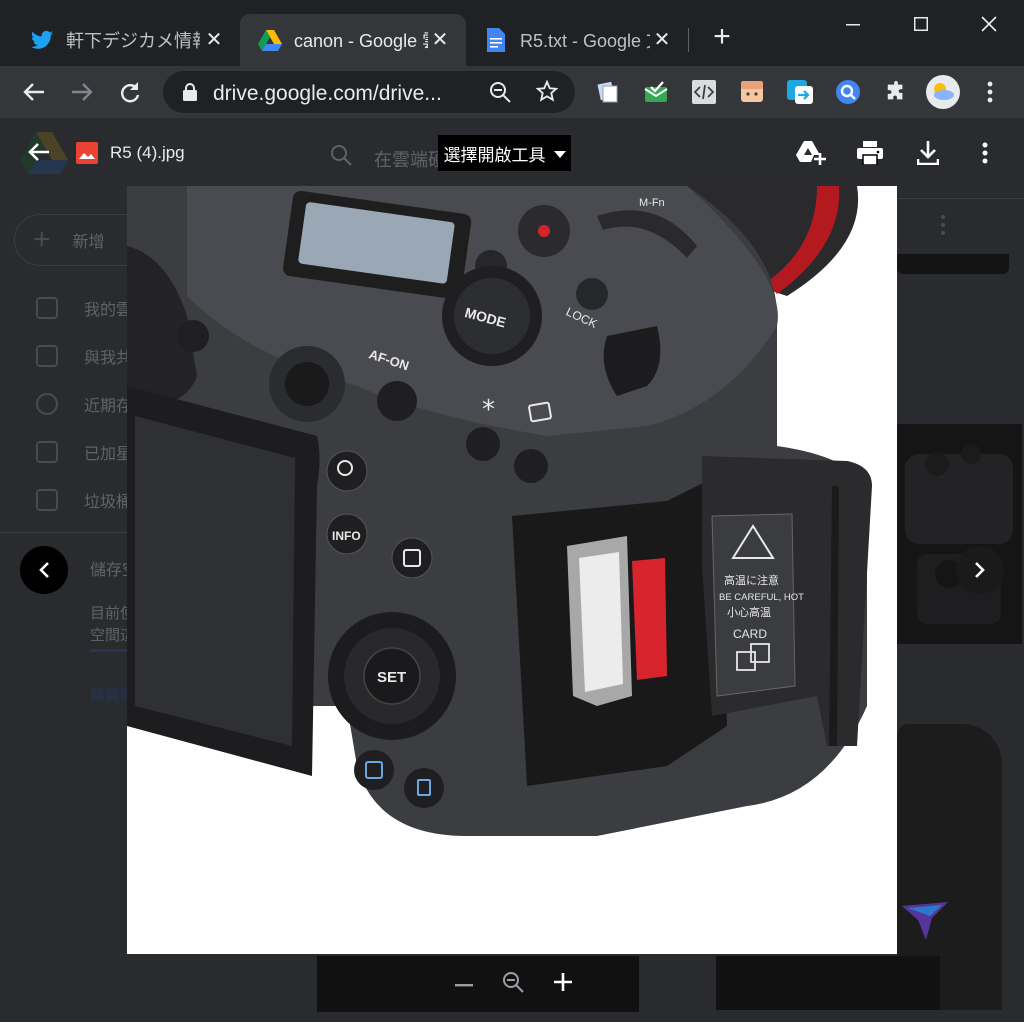 This screenshot has width=1024, height=1022. Describe the element at coordinates (652, 203) in the screenshot. I see `mfn-label: M-Fn` at that location.